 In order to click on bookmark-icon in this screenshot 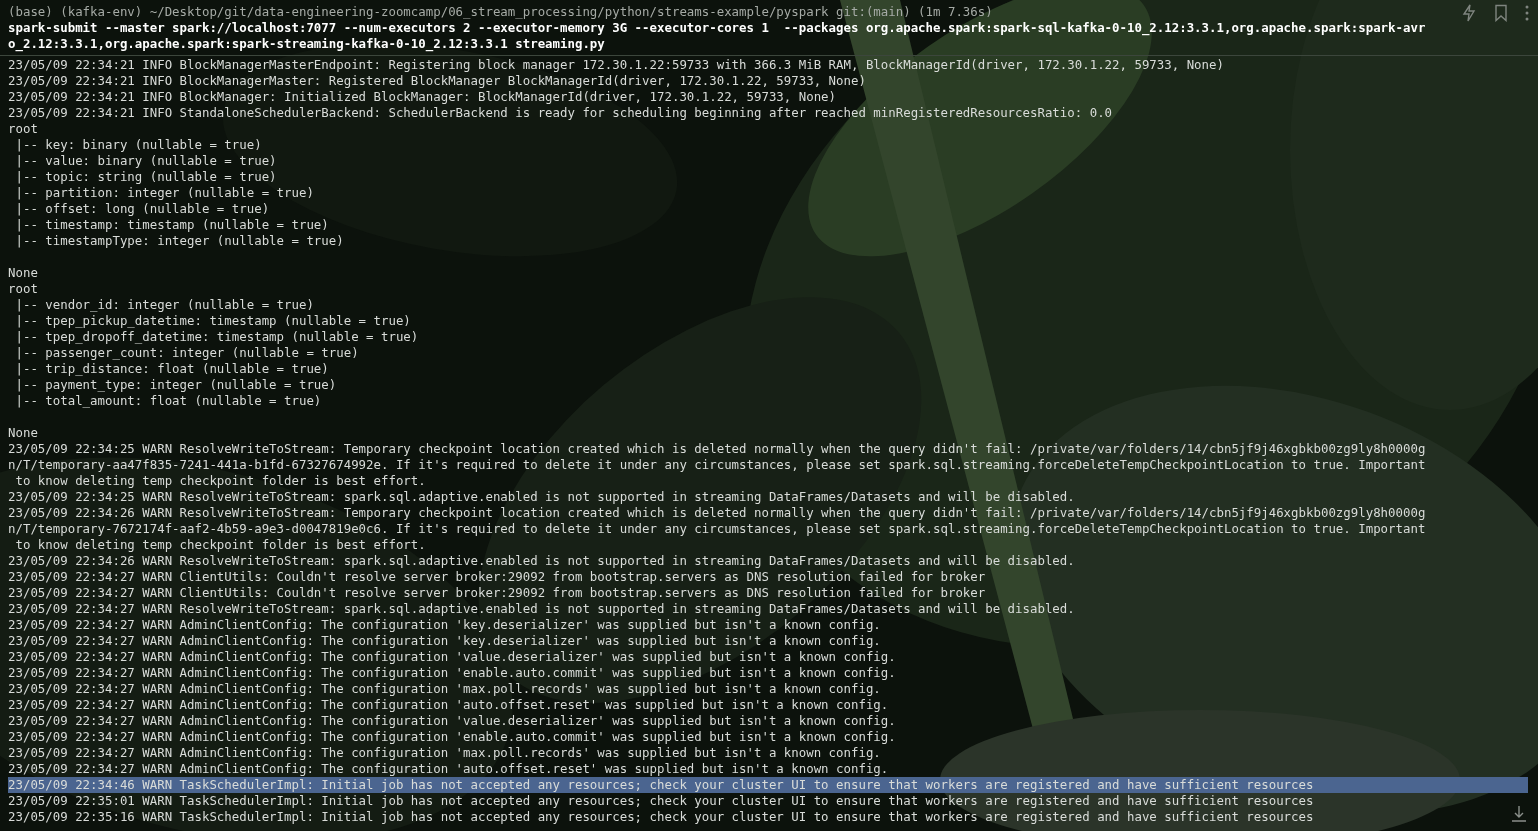, I will do `click(1501, 13)`.